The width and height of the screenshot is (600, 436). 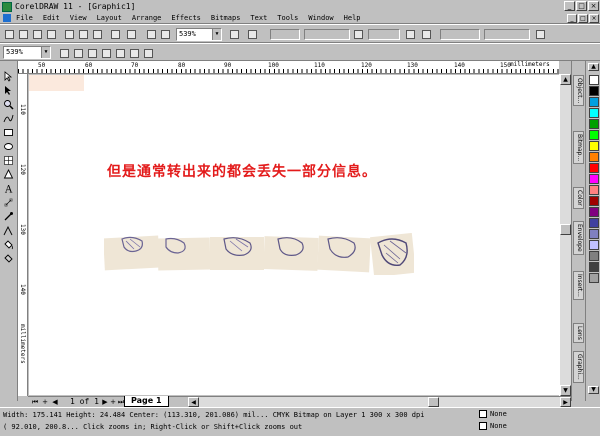 I want to click on save-icon, so click(x=37, y=34).